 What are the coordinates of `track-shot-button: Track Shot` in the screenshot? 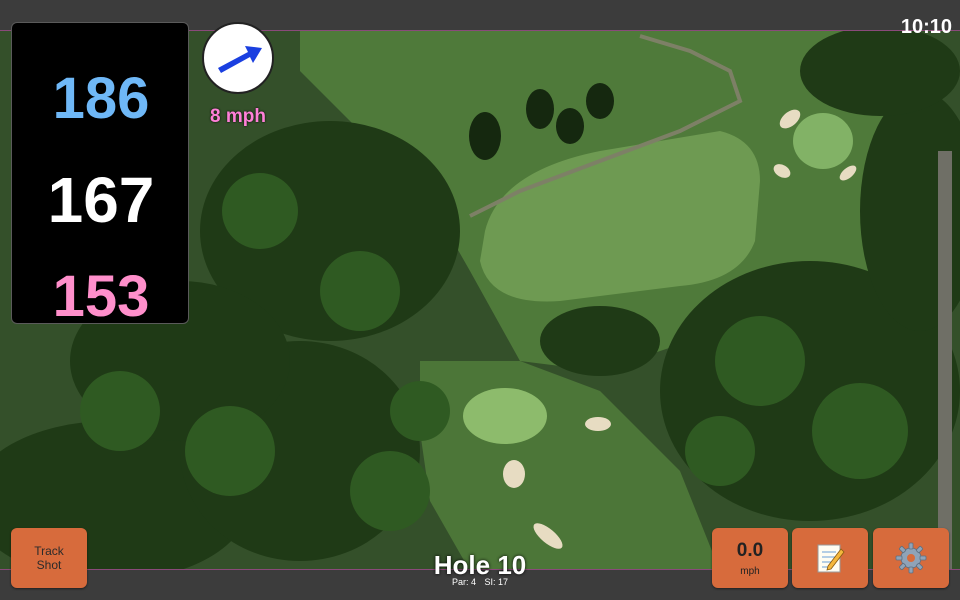 It's located at (49, 558).